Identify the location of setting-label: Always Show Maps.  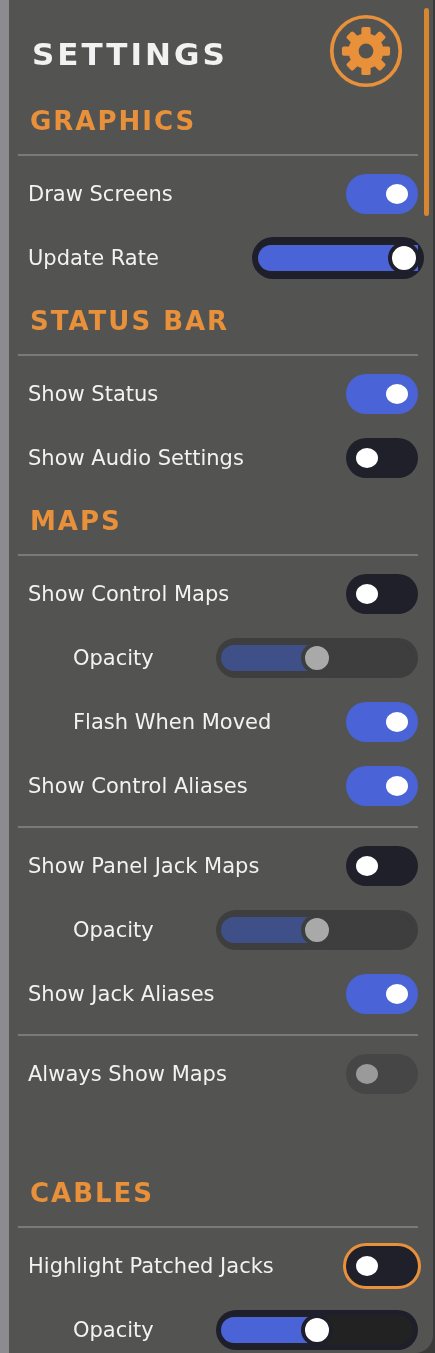
(127, 1074).